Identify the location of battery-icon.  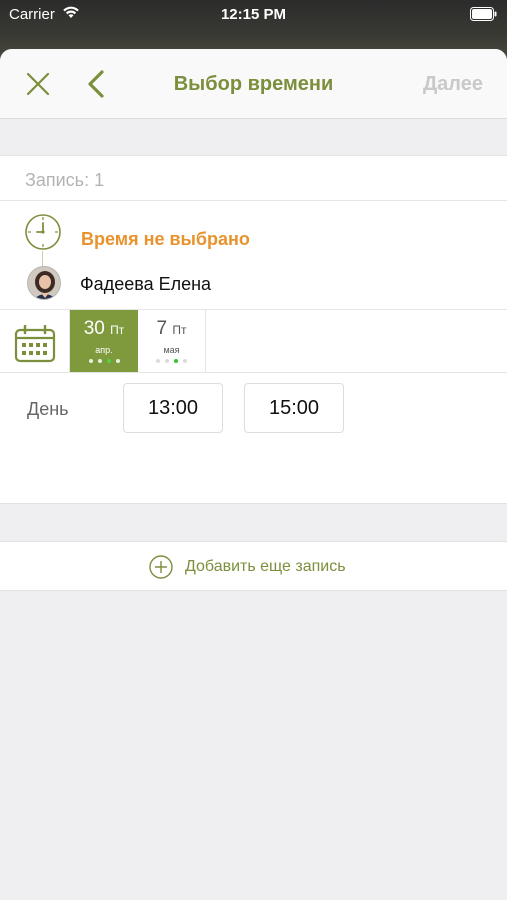
(483, 14).